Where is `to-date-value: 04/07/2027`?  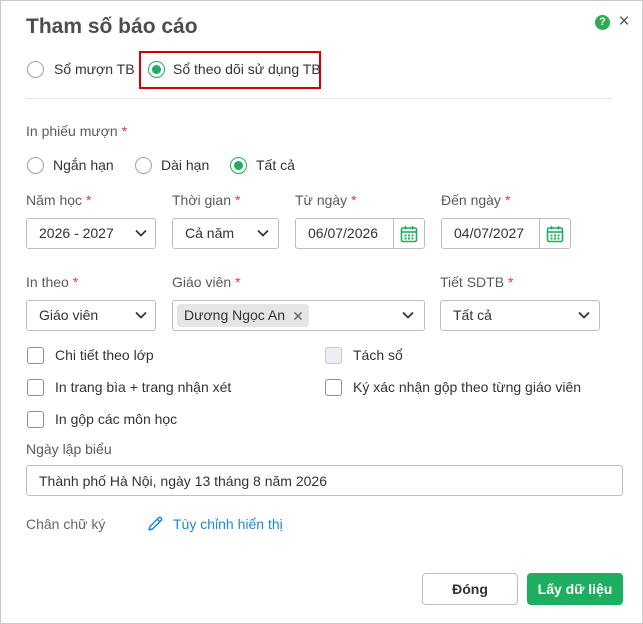
to-date-value: 04/07/2027 is located at coordinates (489, 233).